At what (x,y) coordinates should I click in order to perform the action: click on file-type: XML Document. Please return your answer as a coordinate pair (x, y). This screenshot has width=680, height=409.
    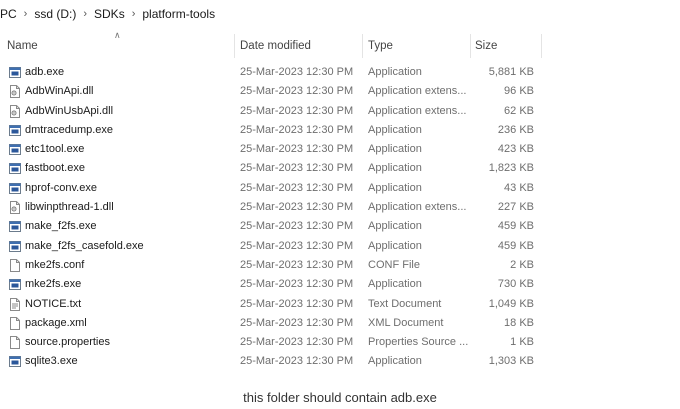
    Looking at the image, I should click on (406, 322).